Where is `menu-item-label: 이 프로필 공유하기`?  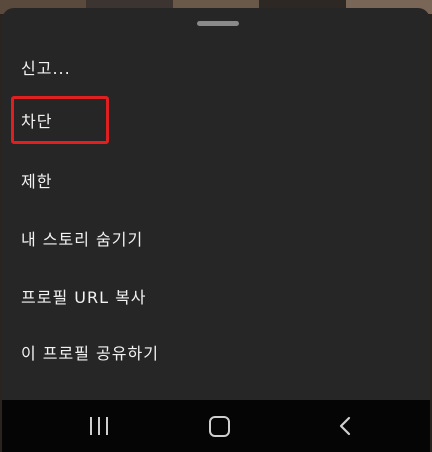
menu-item-label: 이 프로필 공유하기 is located at coordinates (90, 353).